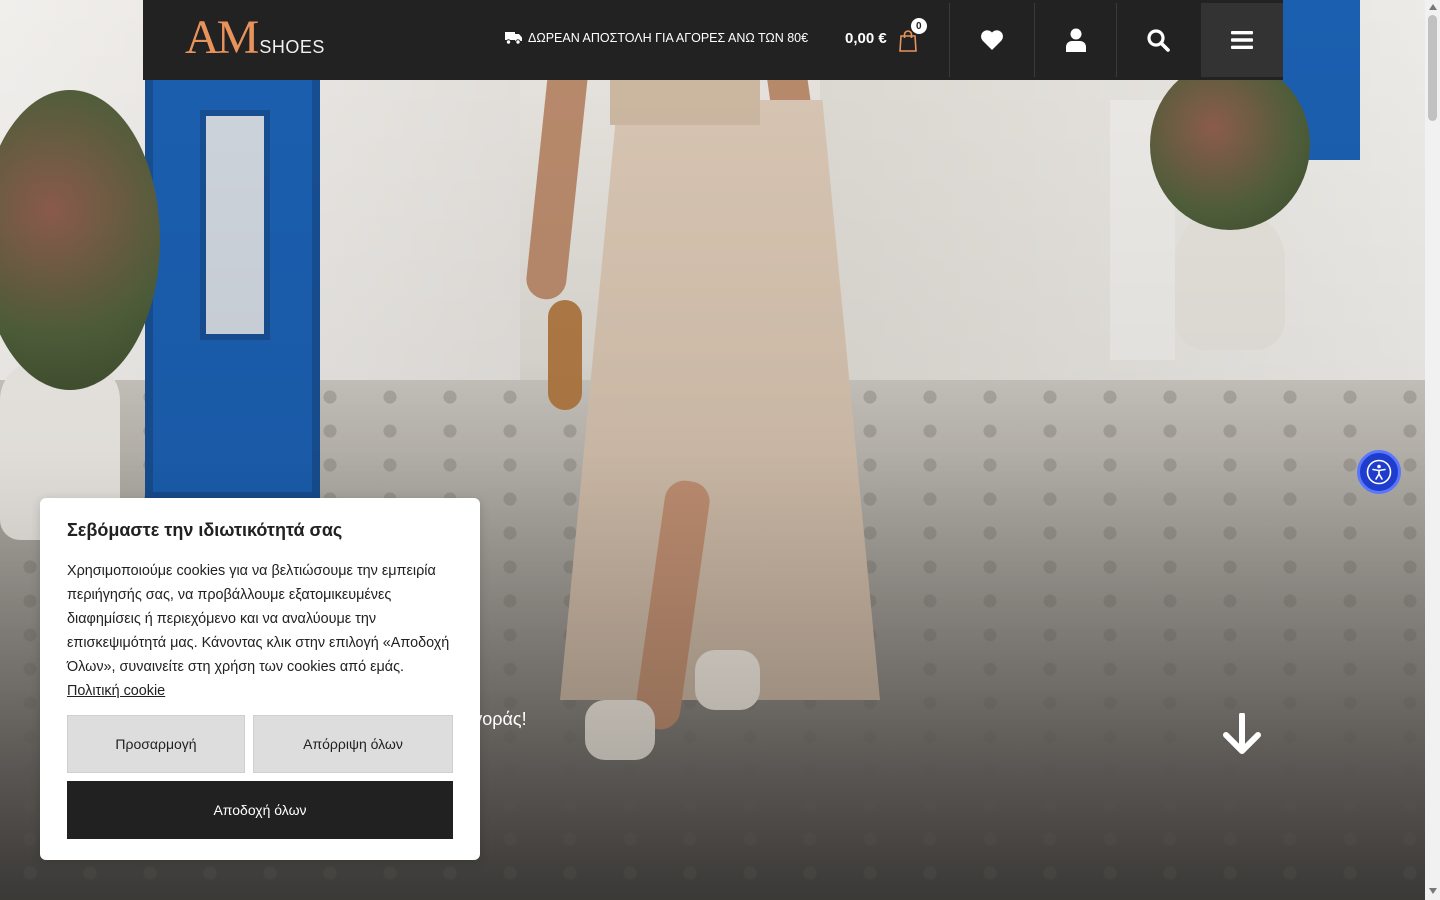  I want to click on site-logo: AM SHOES, so click(255, 37).